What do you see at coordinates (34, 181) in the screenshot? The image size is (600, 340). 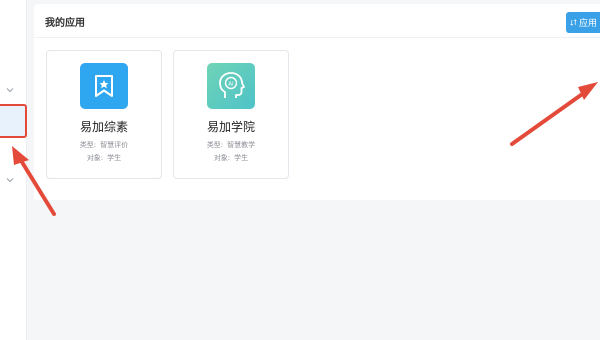 I see `arrow-left` at bounding box center [34, 181].